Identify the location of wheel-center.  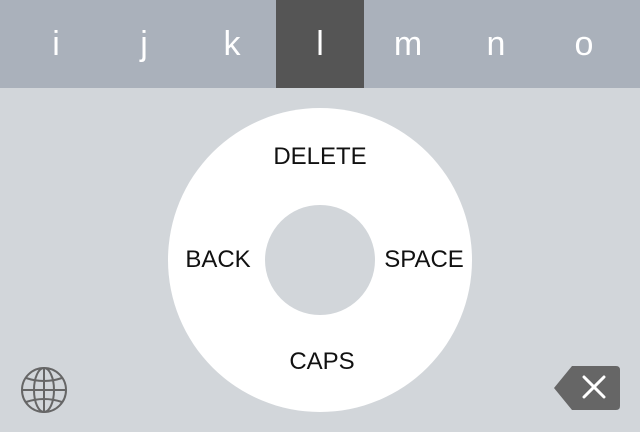
(320, 260).